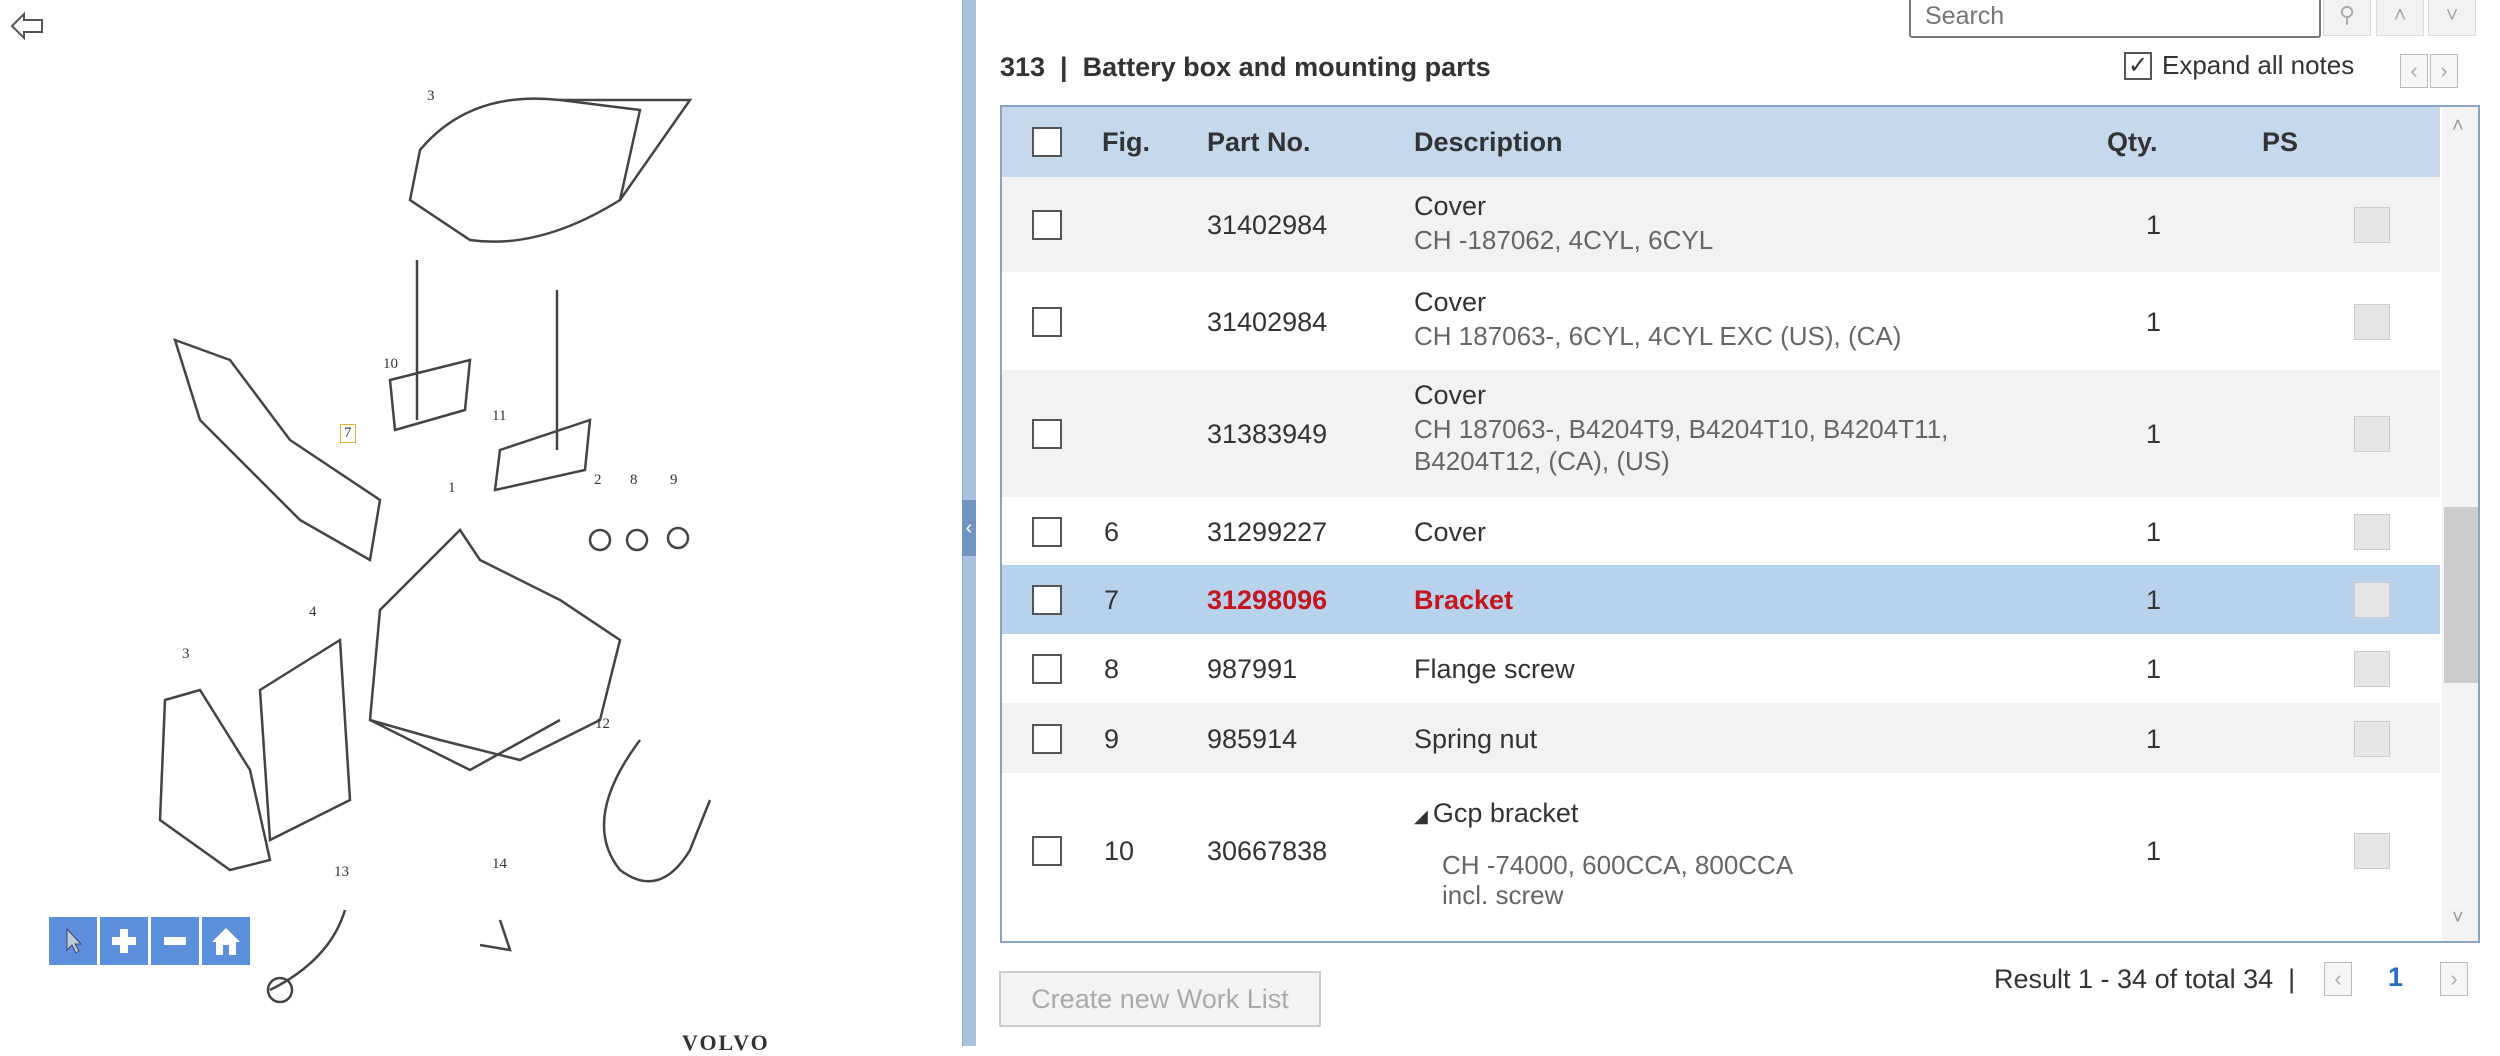  Describe the element at coordinates (1681, 429) in the screenshot. I see `description-note: CH 187063-, B4204T9, B4204T10, B4204T11,` at that location.